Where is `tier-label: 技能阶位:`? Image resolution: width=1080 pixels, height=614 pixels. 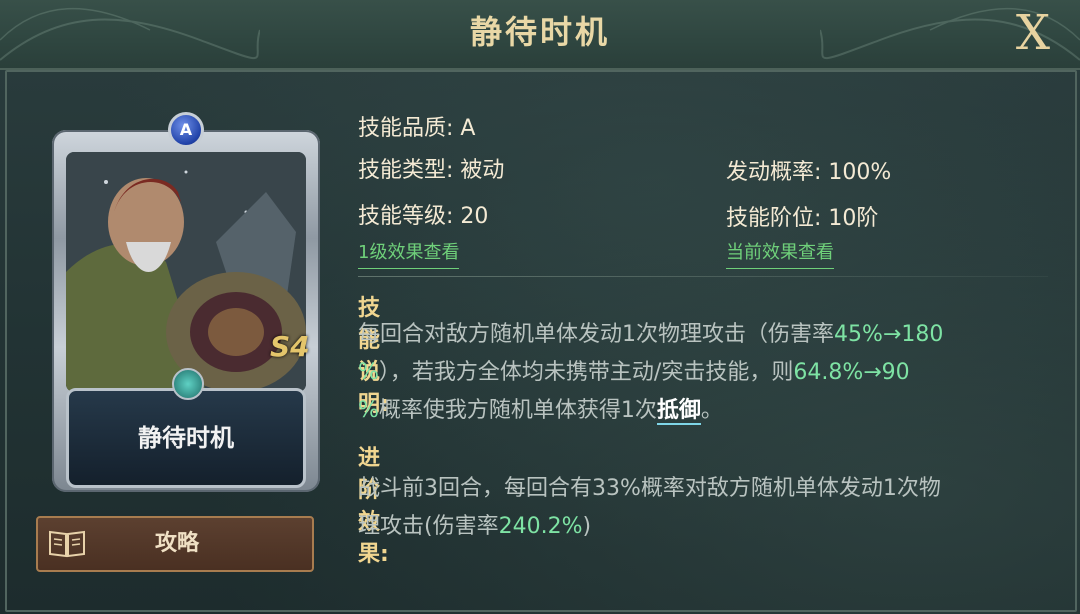 tier-label: 技能阶位: is located at coordinates (777, 218).